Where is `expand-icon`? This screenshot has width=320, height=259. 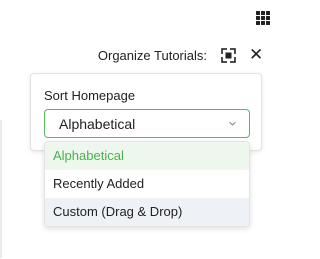
expand-icon is located at coordinates (228, 55).